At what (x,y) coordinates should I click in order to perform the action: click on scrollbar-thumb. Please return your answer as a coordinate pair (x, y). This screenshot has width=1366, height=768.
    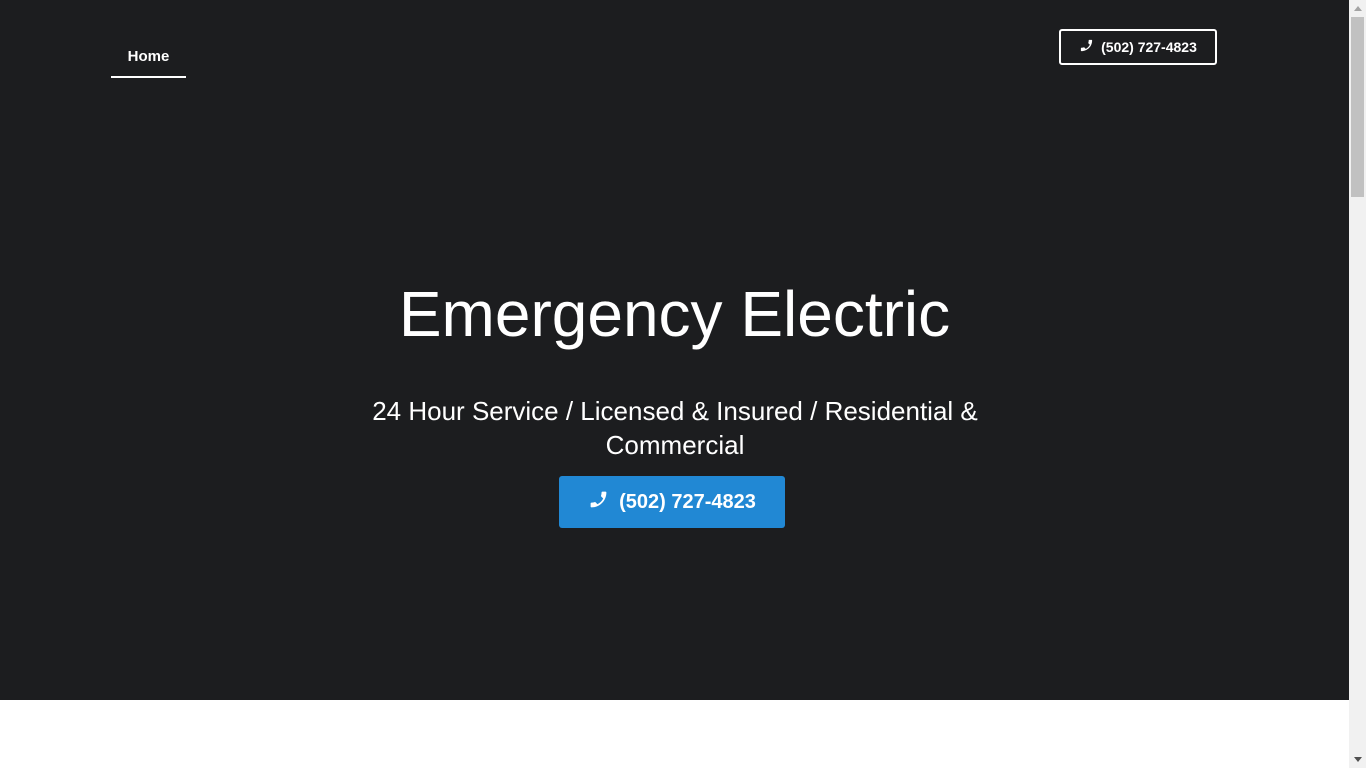
    Looking at the image, I should click on (1357, 107).